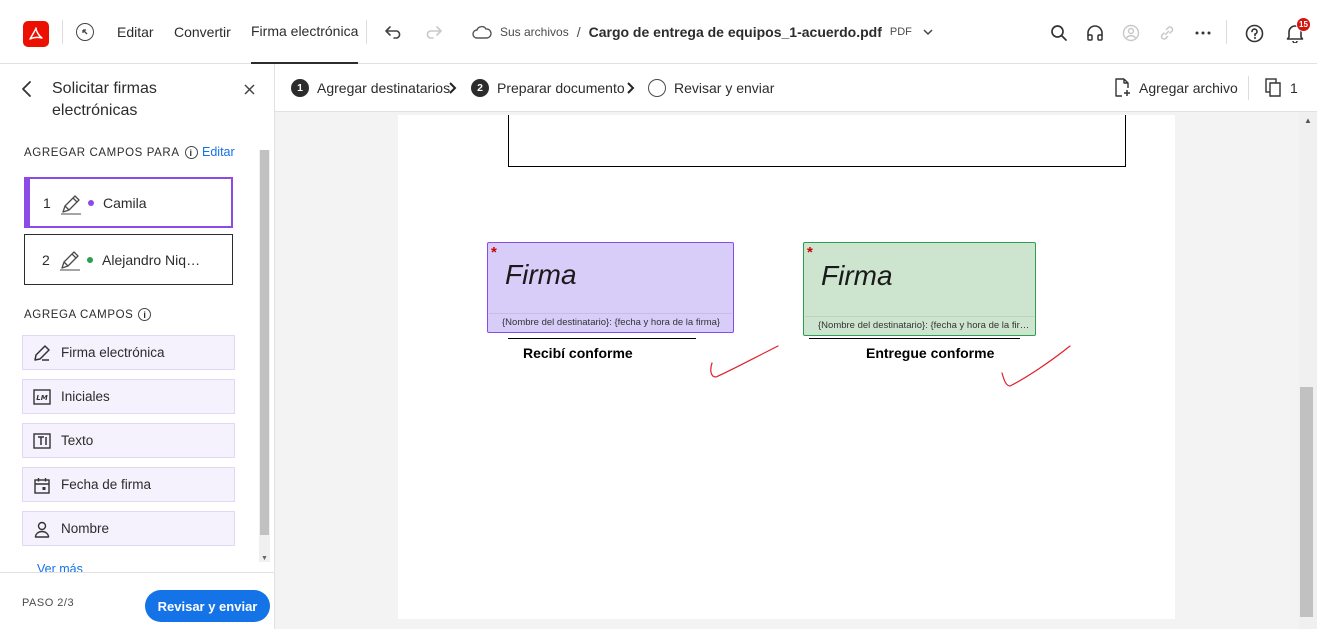 This screenshot has height=629, width=1317. What do you see at coordinates (128, 440) in the screenshot?
I see `field-texto: Texto` at bounding box center [128, 440].